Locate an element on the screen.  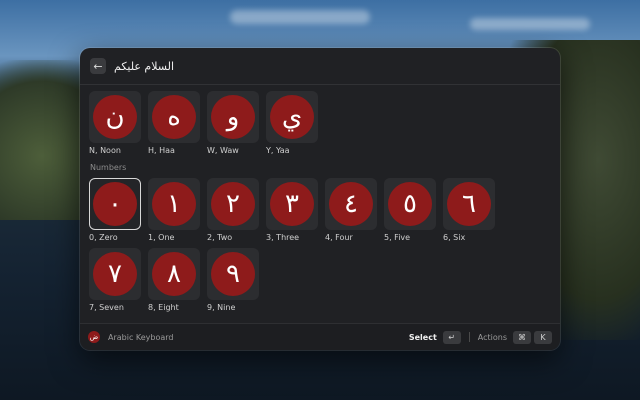
arabic-keyboard-app-icon: ض is located at coordinates (94, 337).